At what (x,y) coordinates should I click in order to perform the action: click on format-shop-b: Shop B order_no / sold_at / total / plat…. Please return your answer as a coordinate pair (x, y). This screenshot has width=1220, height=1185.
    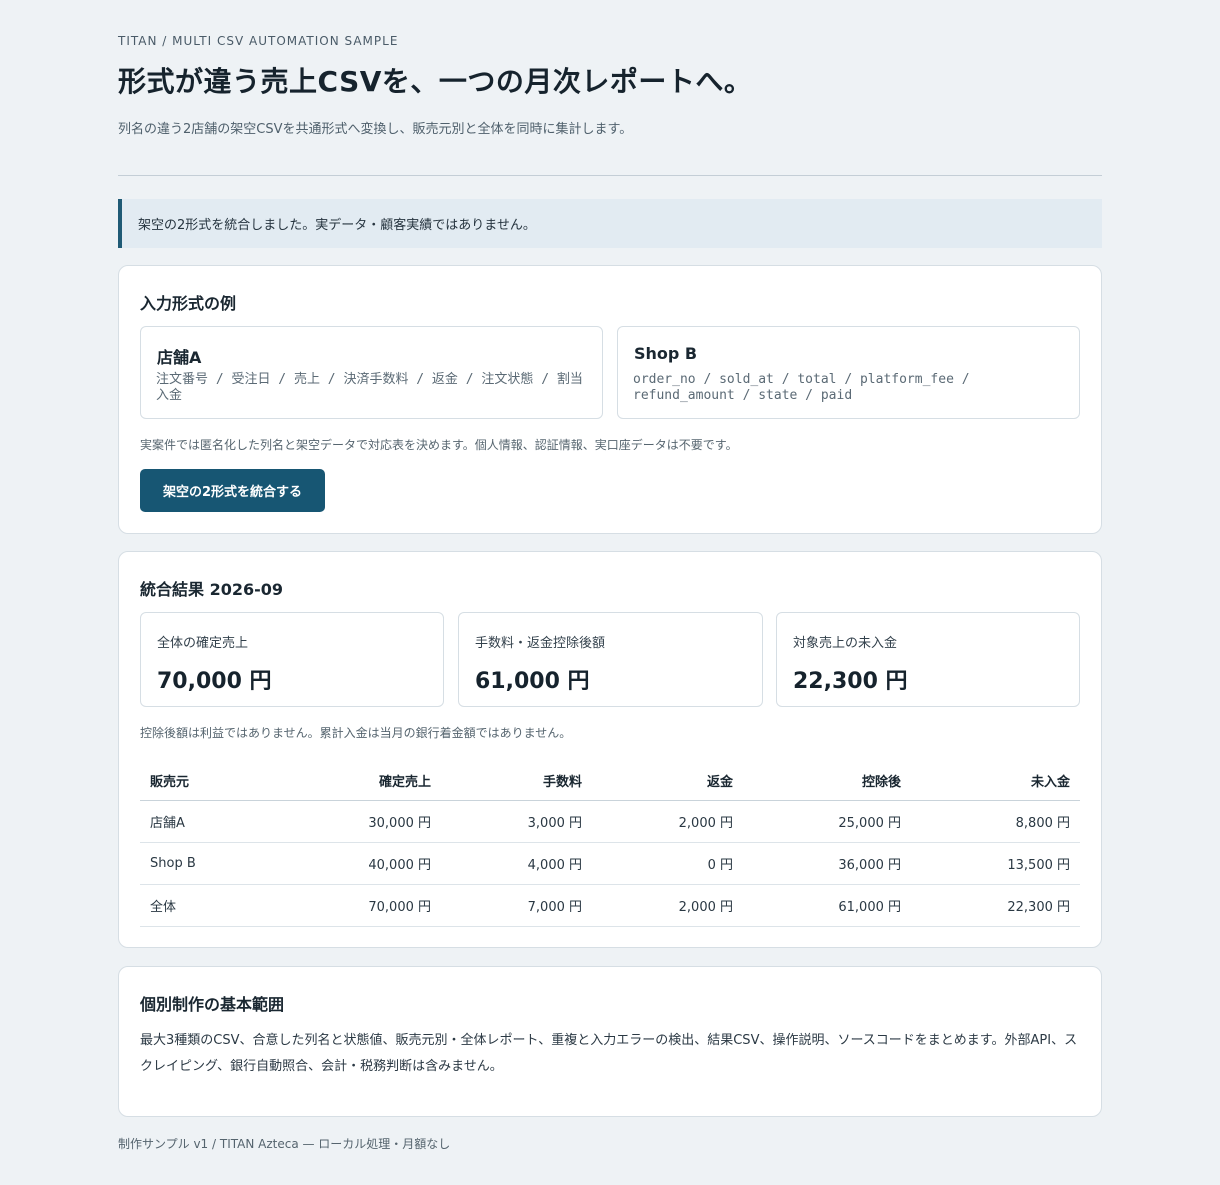
    Looking at the image, I should click on (848, 372).